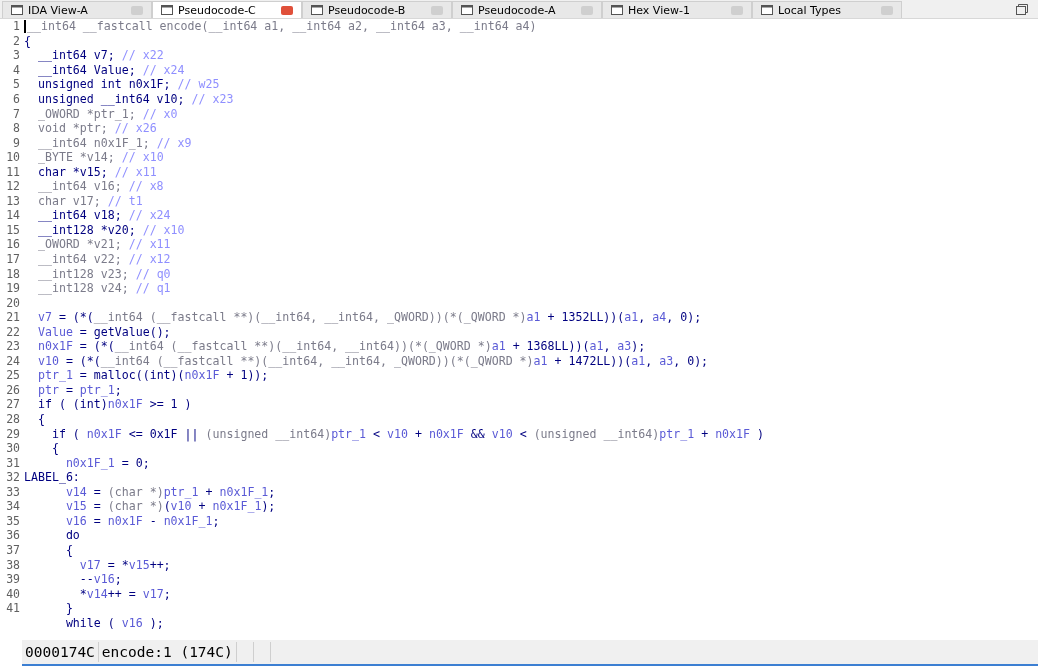 The height and width of the screenshot is (666, 1038). I want to click on close-icon, so click(287, 10).